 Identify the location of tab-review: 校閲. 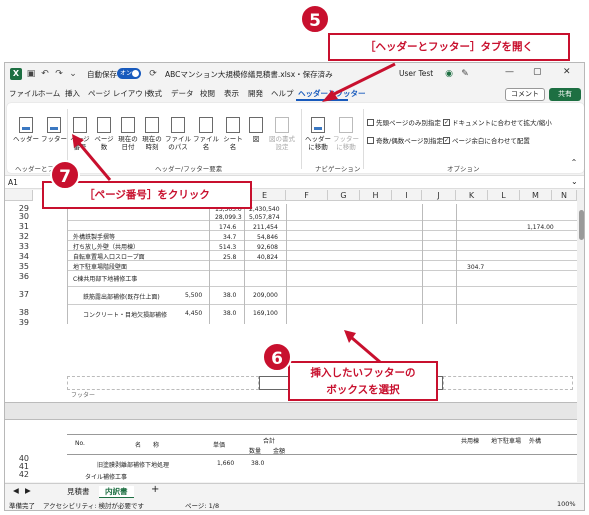
(207, 93).